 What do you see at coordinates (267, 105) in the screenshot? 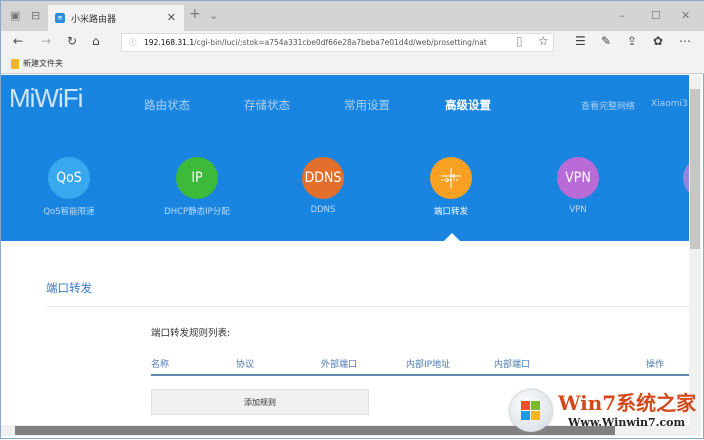
I see `nav-storage-status: 存储状态` at bounding box center [267, 105].